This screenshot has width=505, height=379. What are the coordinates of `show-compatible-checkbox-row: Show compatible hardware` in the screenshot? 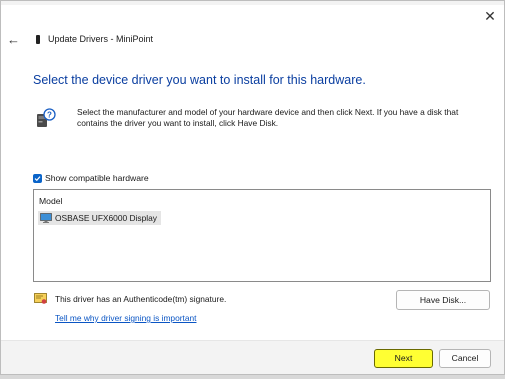 It's located at (91, 178).